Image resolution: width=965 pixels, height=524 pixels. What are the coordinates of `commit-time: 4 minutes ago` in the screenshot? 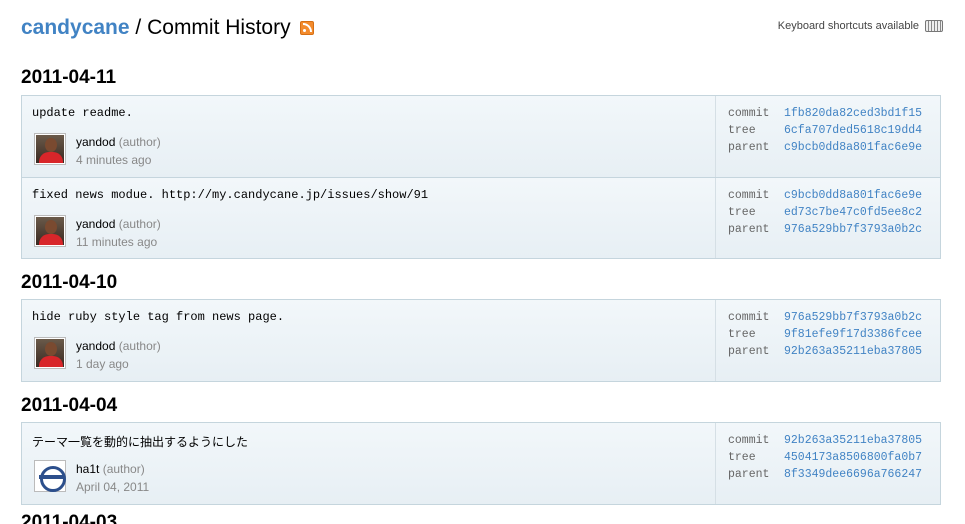 It's located at (114, 160).